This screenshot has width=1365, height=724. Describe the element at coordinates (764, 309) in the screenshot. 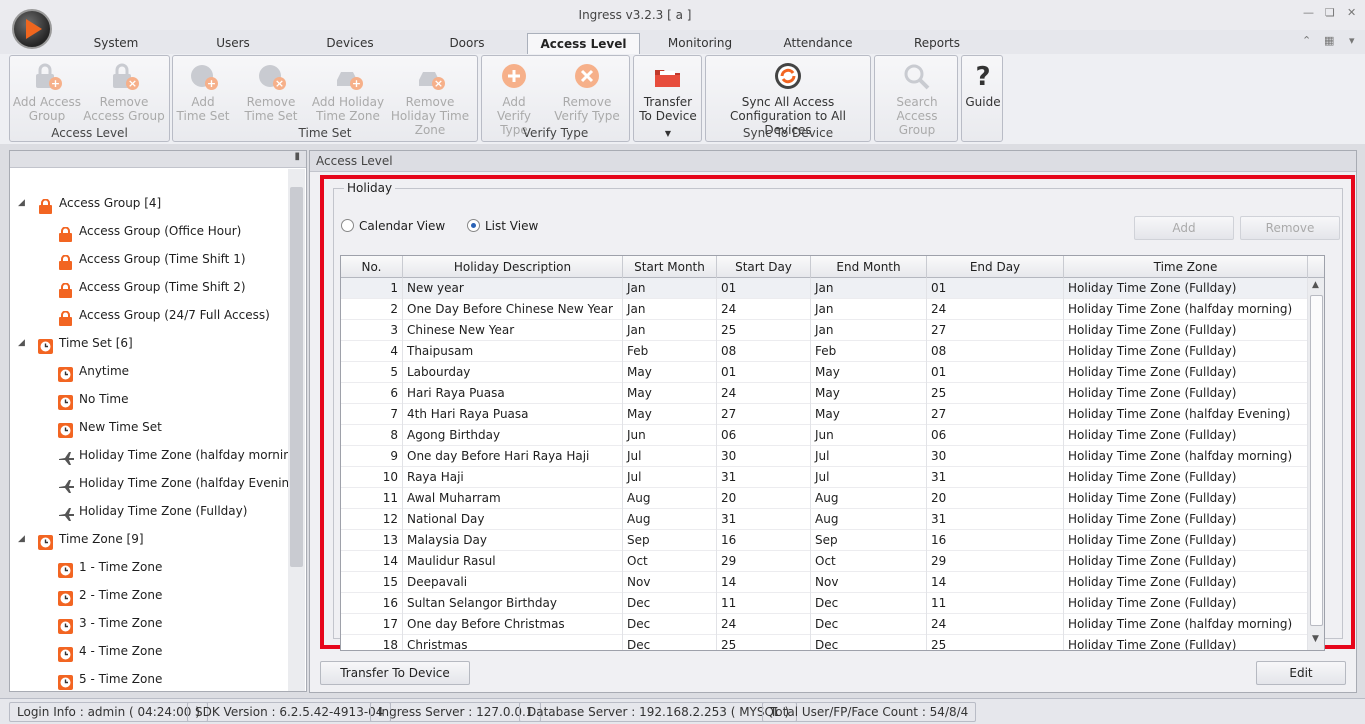

I see `col-start-day-cell: 24` at that location.